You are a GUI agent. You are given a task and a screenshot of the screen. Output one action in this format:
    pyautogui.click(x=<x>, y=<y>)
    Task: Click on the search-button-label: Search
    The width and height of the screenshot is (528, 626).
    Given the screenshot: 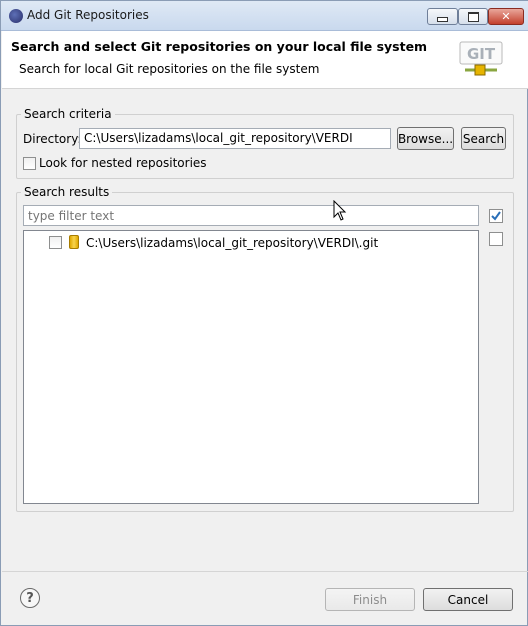 What is the action you would take?
    pyautogui.click(x=483, y=138)
    